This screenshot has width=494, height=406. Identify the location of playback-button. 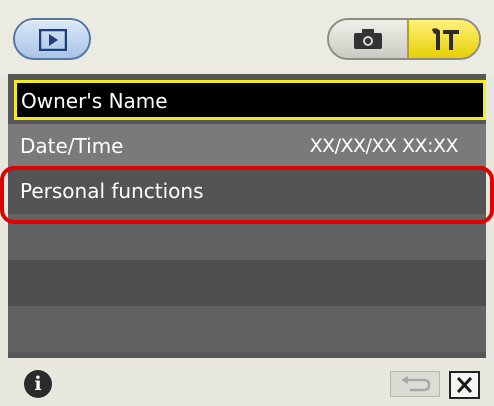
(52, 39).